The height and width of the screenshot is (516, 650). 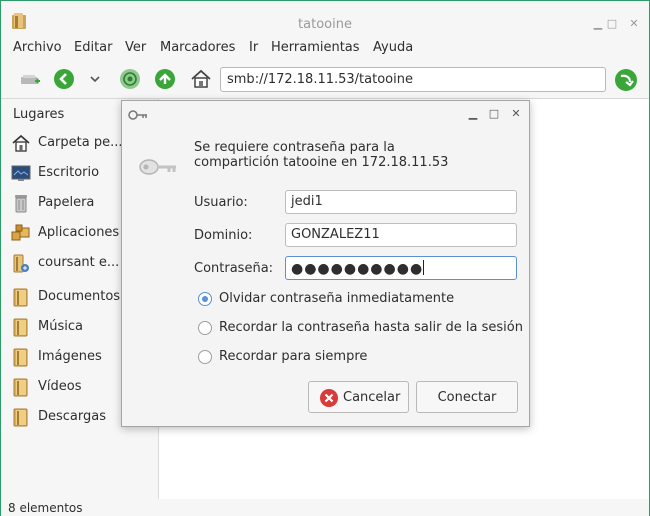 I want to click on domain-input: GONZALEZ11, so click(x=401, y=235).